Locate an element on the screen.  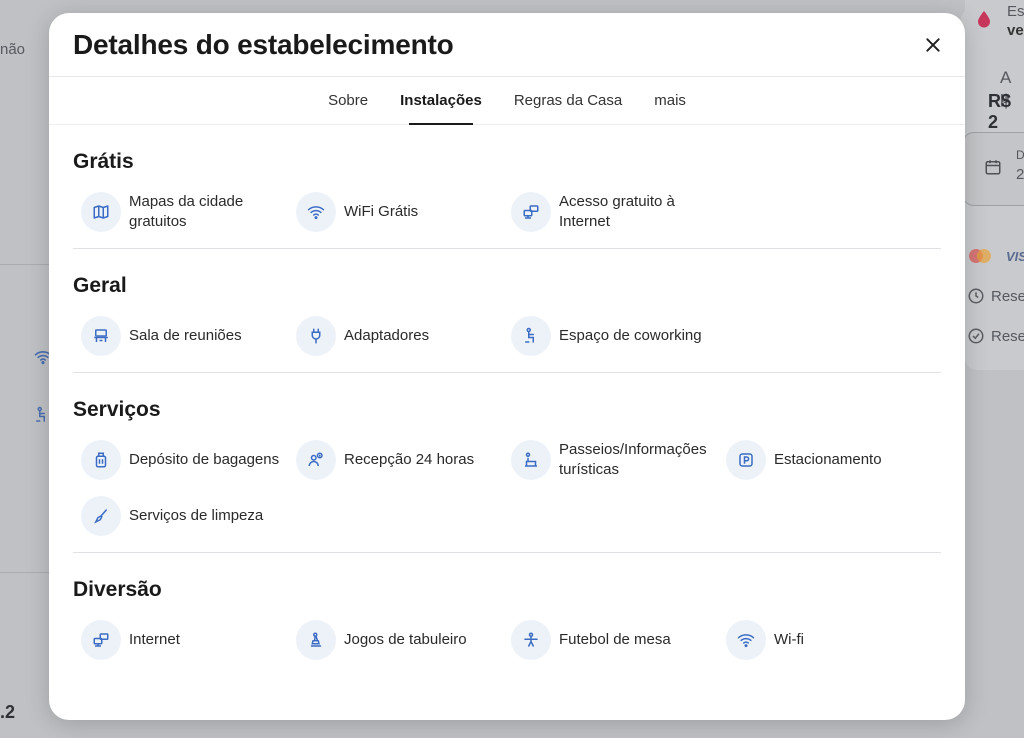
bg-right-text-1: Es is located at coordinates (1015, 11).